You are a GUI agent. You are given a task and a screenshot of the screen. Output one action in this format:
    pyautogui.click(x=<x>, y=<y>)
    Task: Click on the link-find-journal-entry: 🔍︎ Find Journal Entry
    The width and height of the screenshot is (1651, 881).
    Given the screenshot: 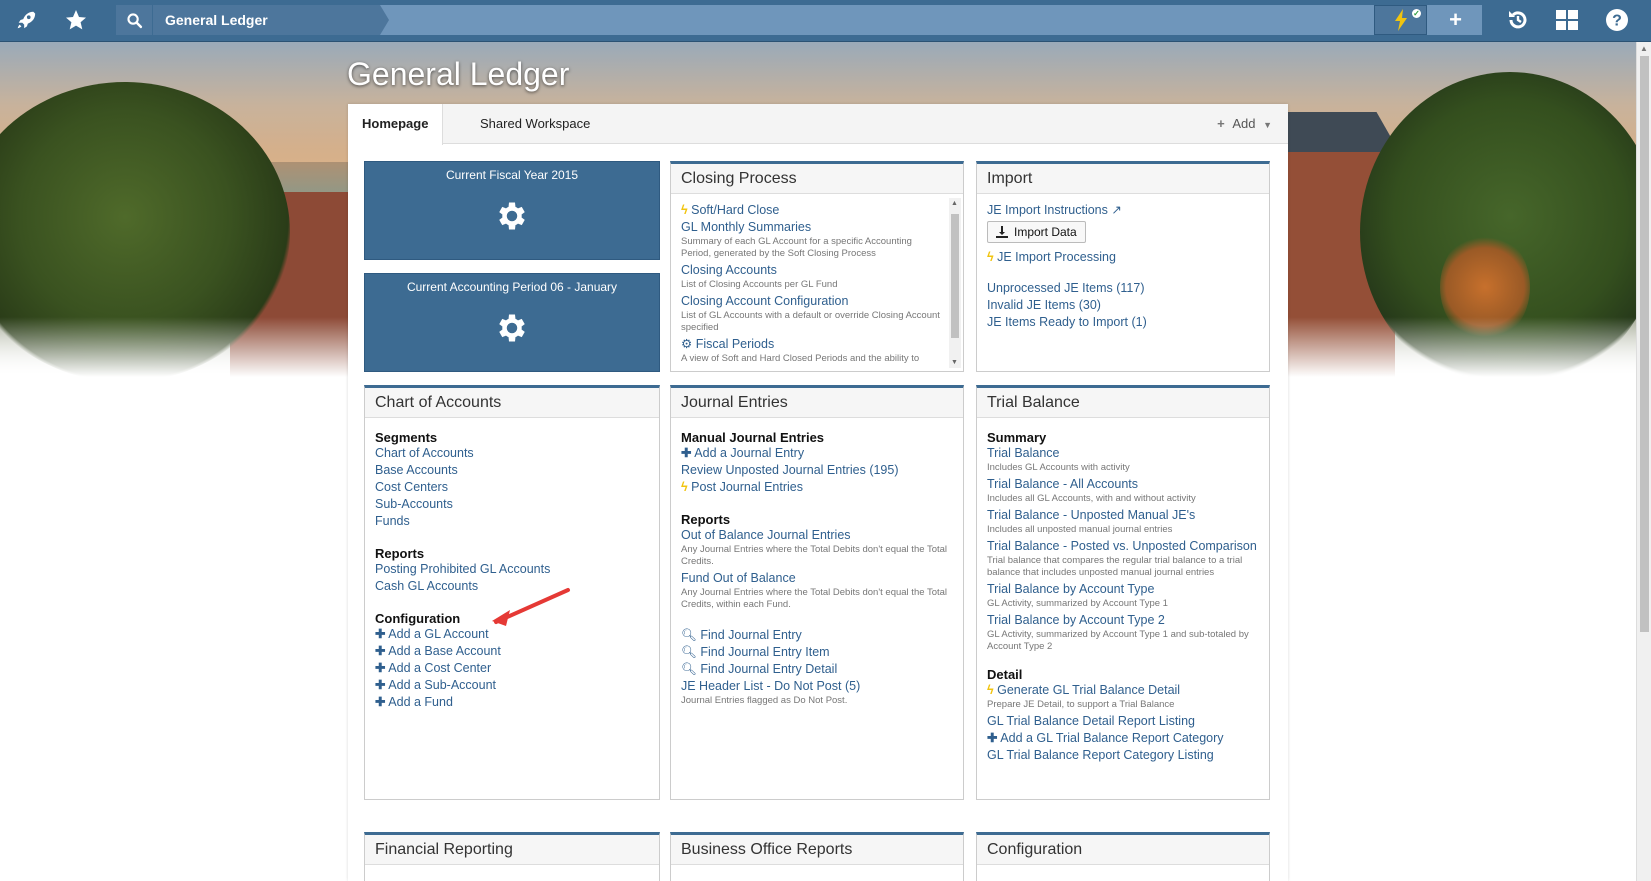 What is the action you would take?
    pyautogui.click(x=817, y=635)
    